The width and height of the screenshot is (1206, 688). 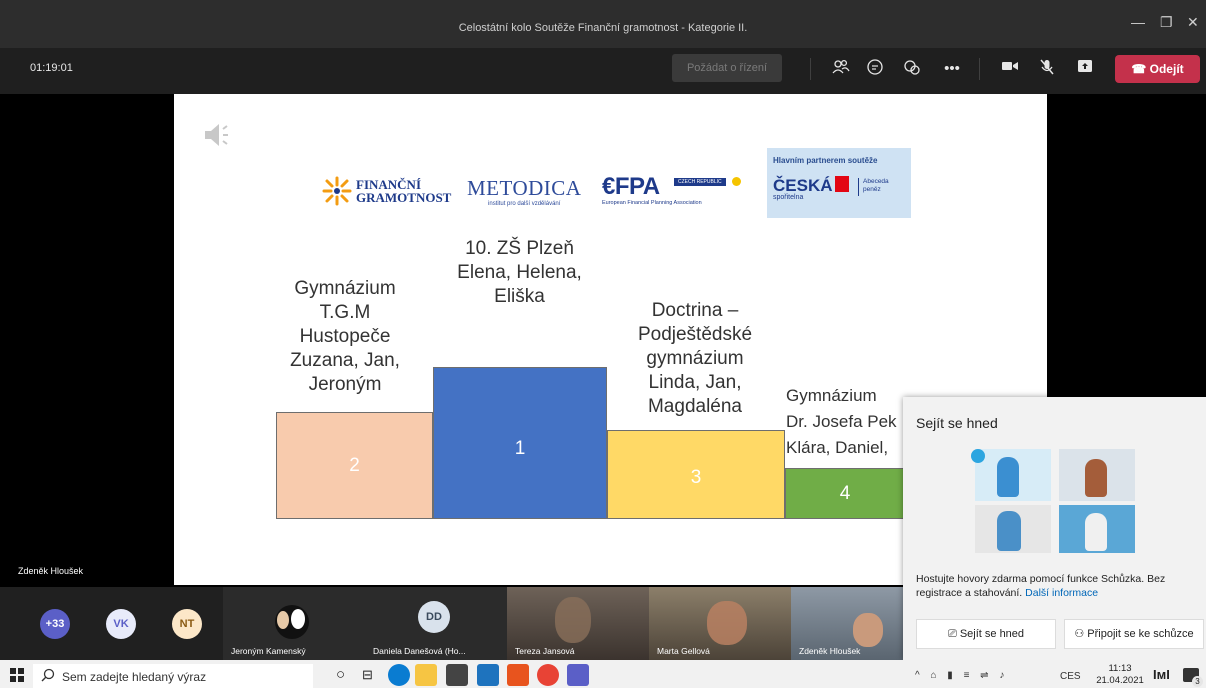 I want to click on search-icon, so click(x=48, y=677).